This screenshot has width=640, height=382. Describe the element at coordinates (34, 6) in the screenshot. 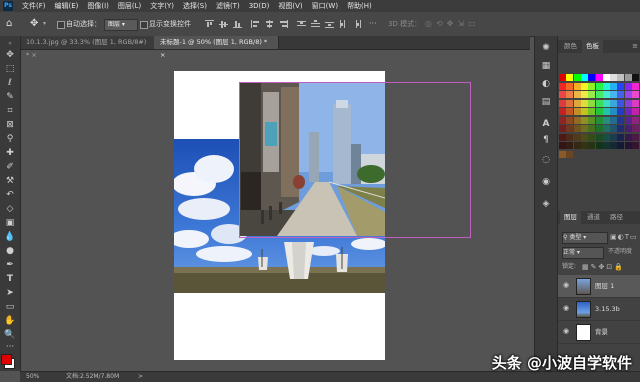

I see `menu-file: 文件(F)` at that location.